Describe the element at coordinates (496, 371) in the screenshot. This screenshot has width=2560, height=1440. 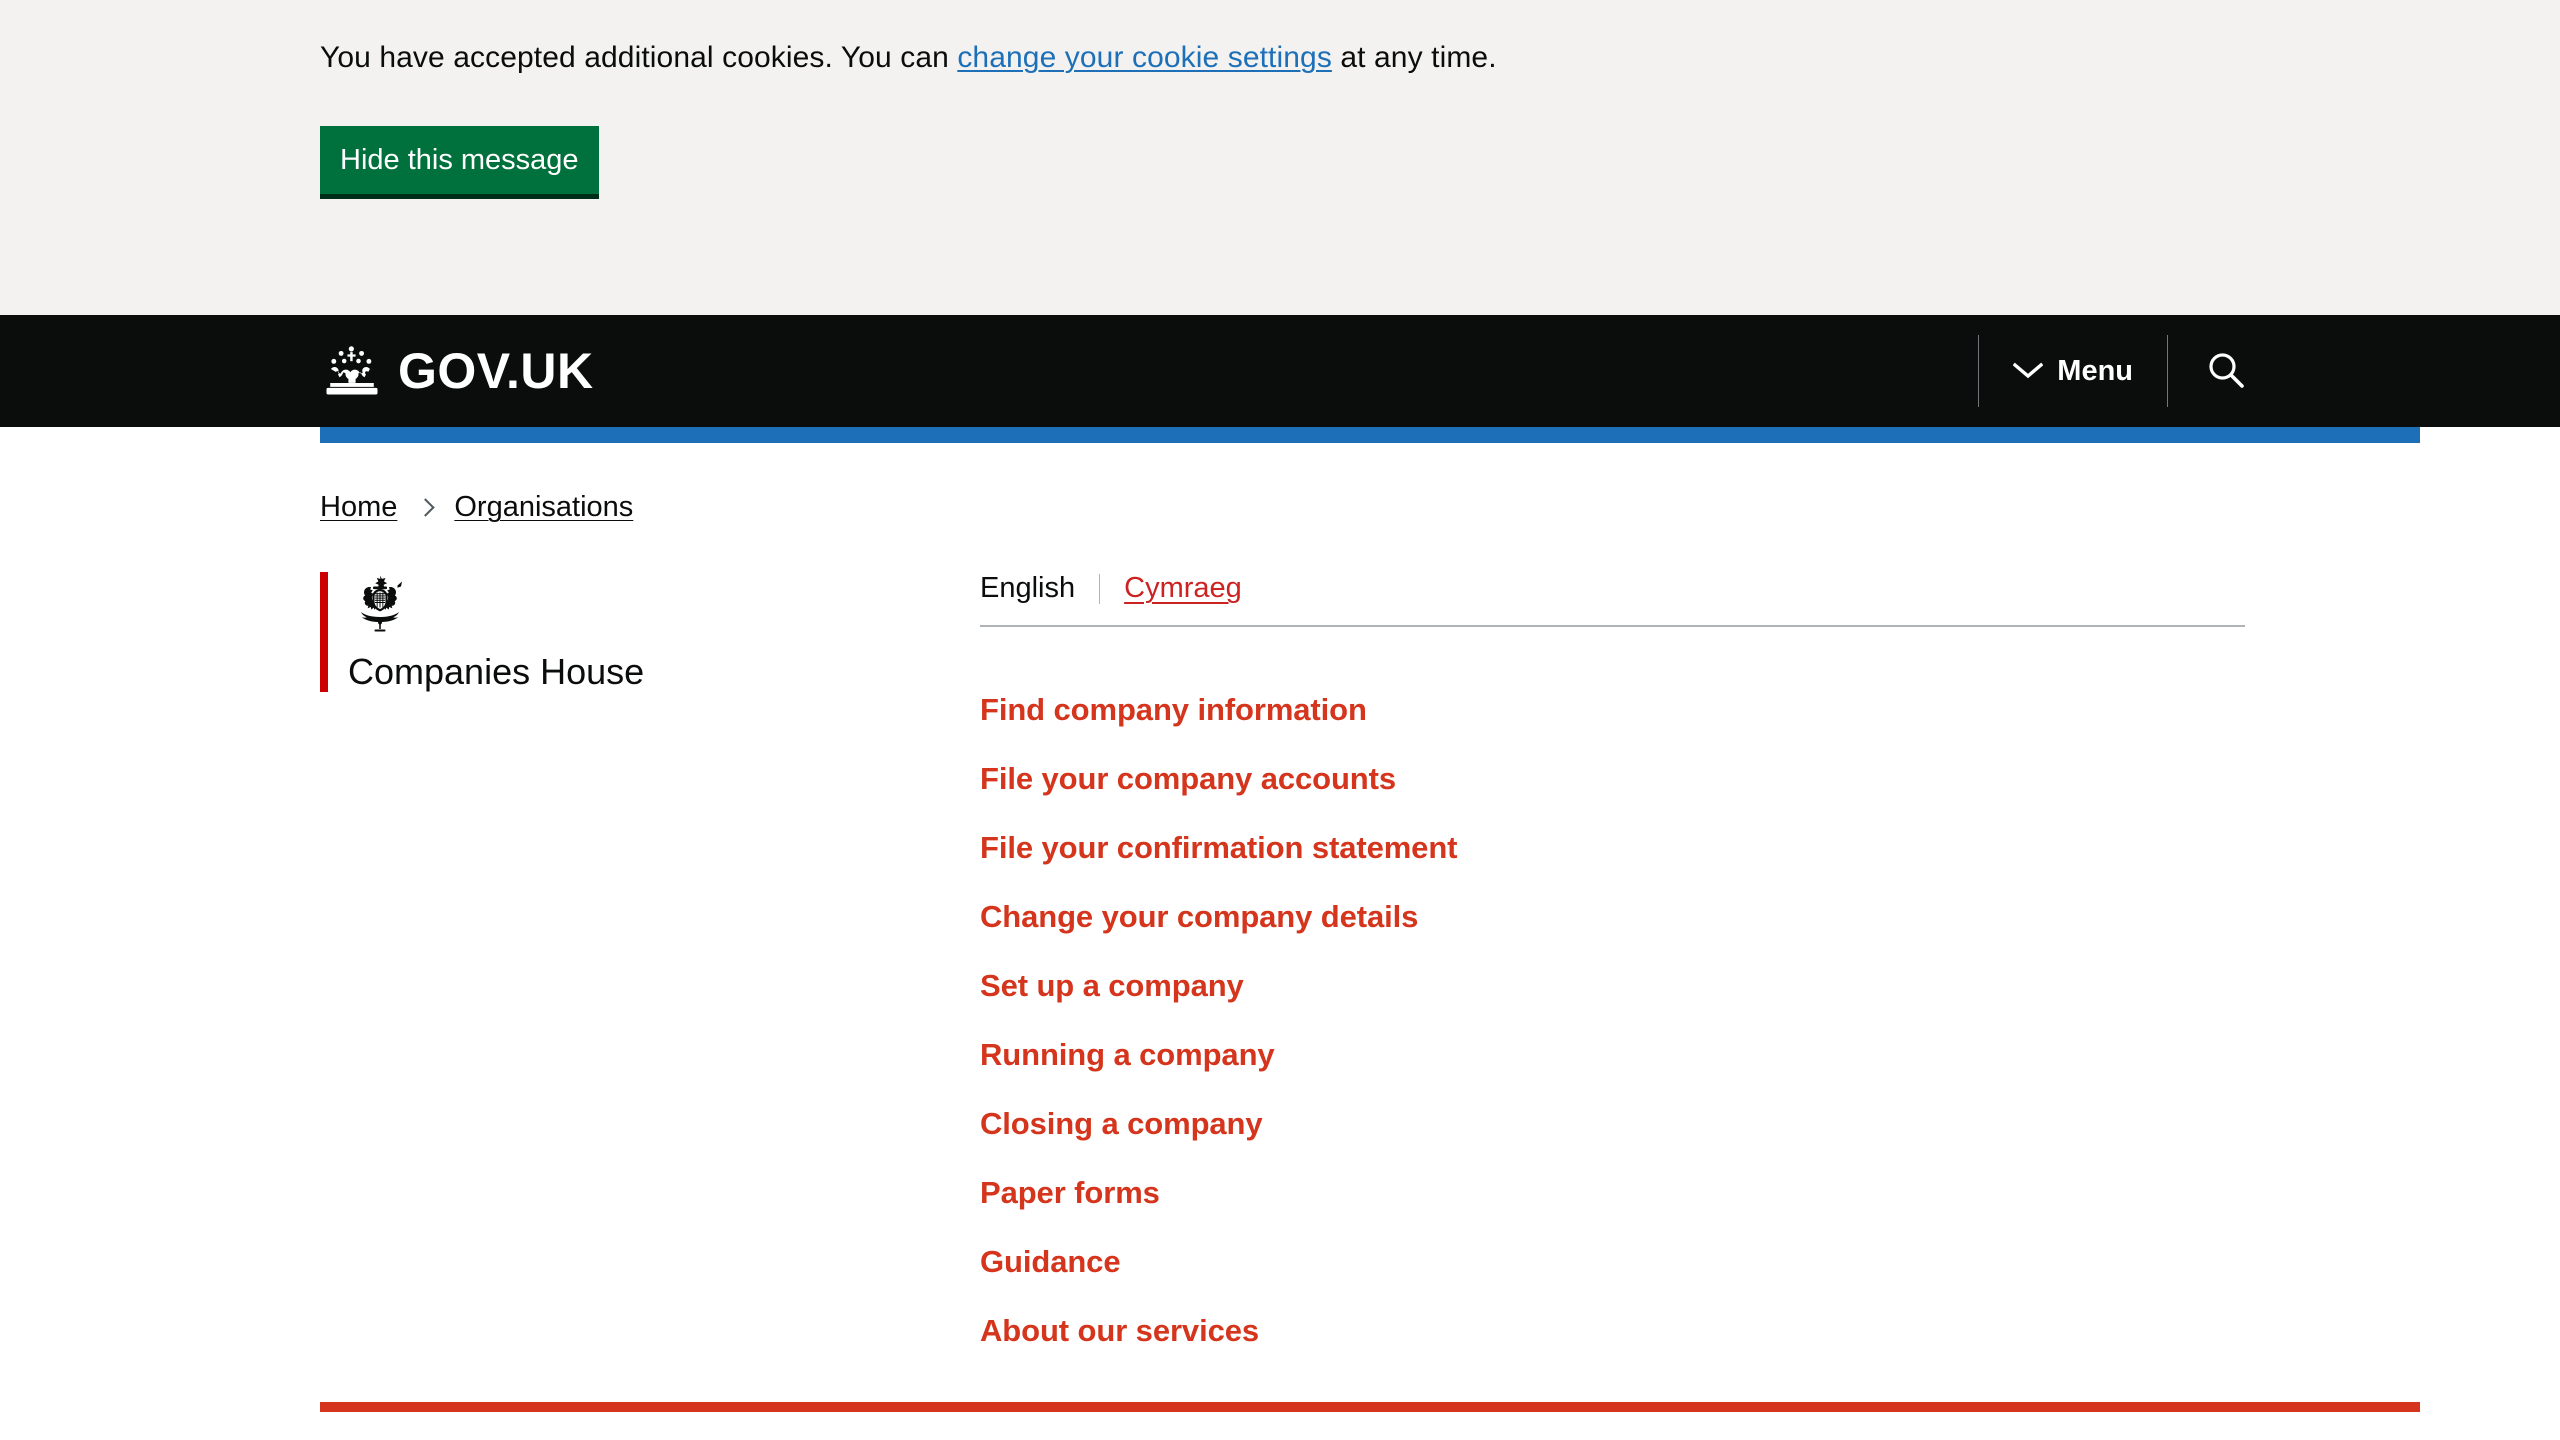
I see `govuk-logo-text: GOV.UK` at that location.